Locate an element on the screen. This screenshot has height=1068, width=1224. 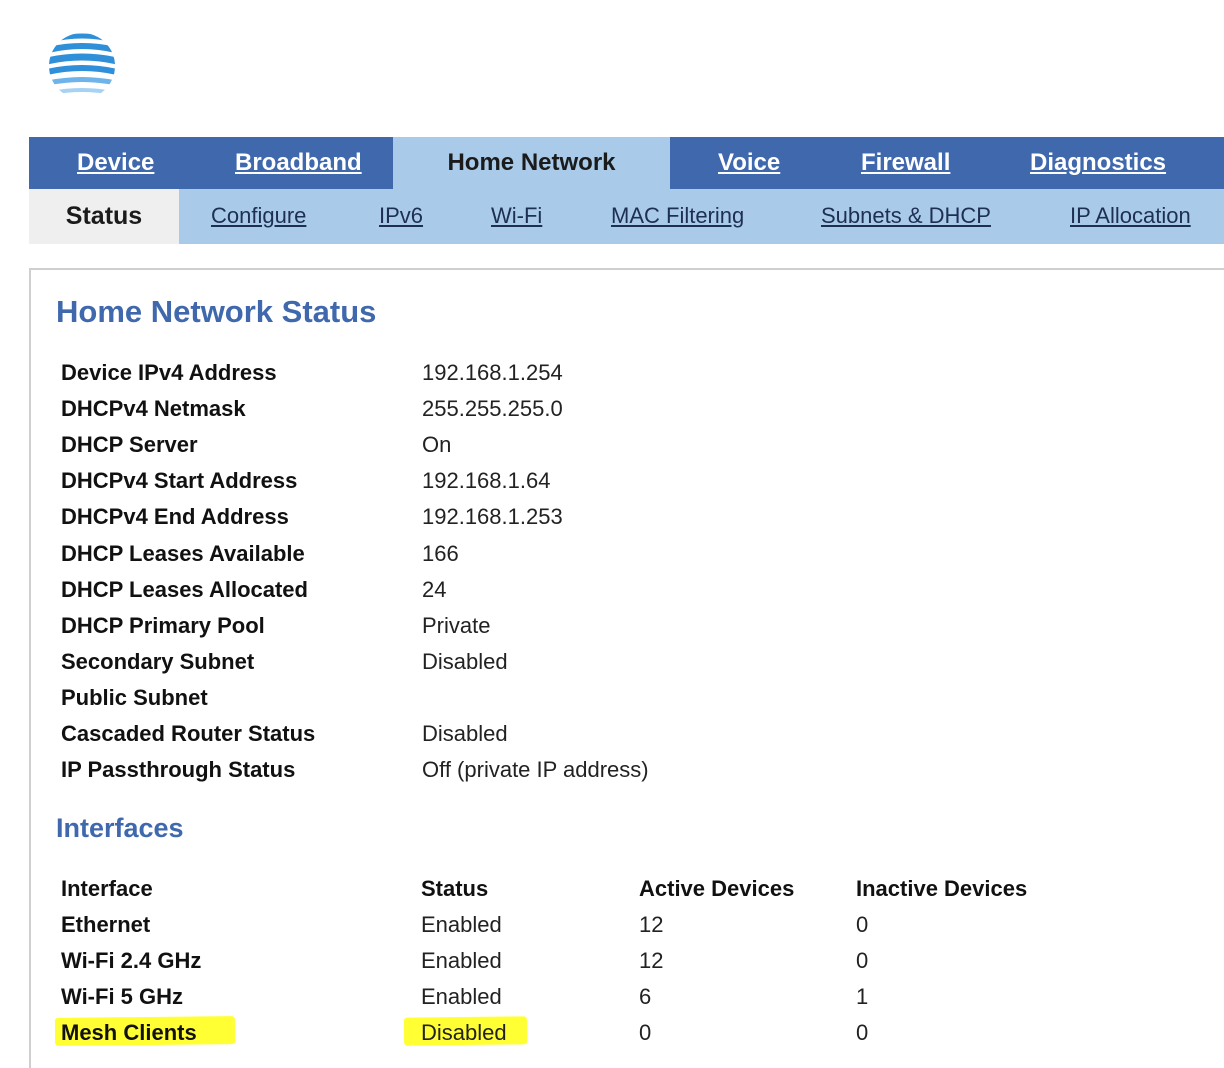
active-devices: 6 is located at coordinates (645, 996).